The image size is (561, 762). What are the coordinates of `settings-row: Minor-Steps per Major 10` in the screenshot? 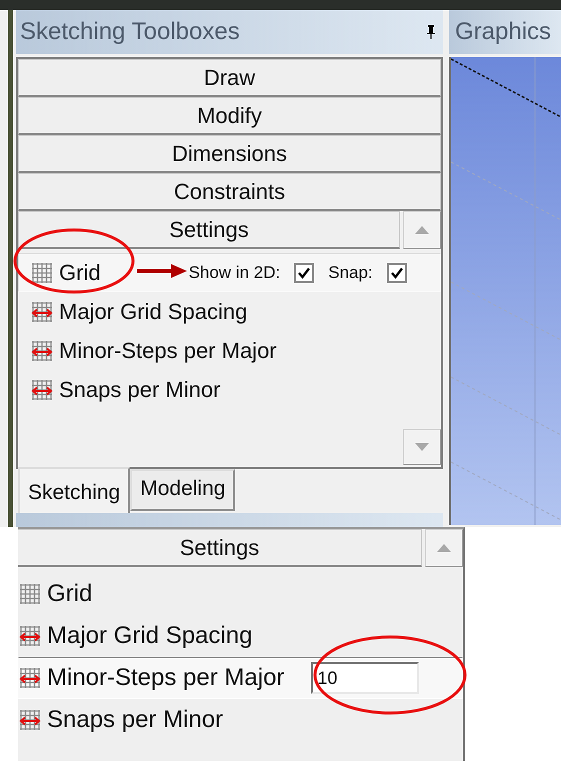 It's located at (240, 678).